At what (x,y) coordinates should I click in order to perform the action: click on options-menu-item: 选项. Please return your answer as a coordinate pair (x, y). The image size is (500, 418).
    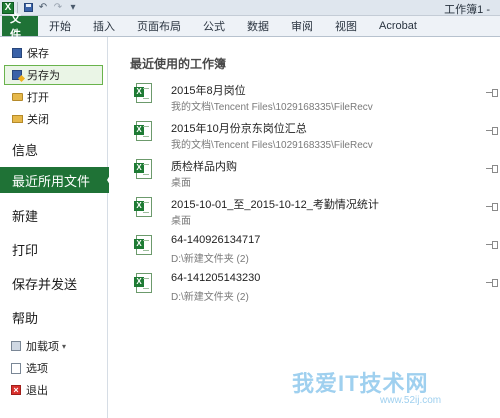
    Looking at the image, I should click on (53, 368).